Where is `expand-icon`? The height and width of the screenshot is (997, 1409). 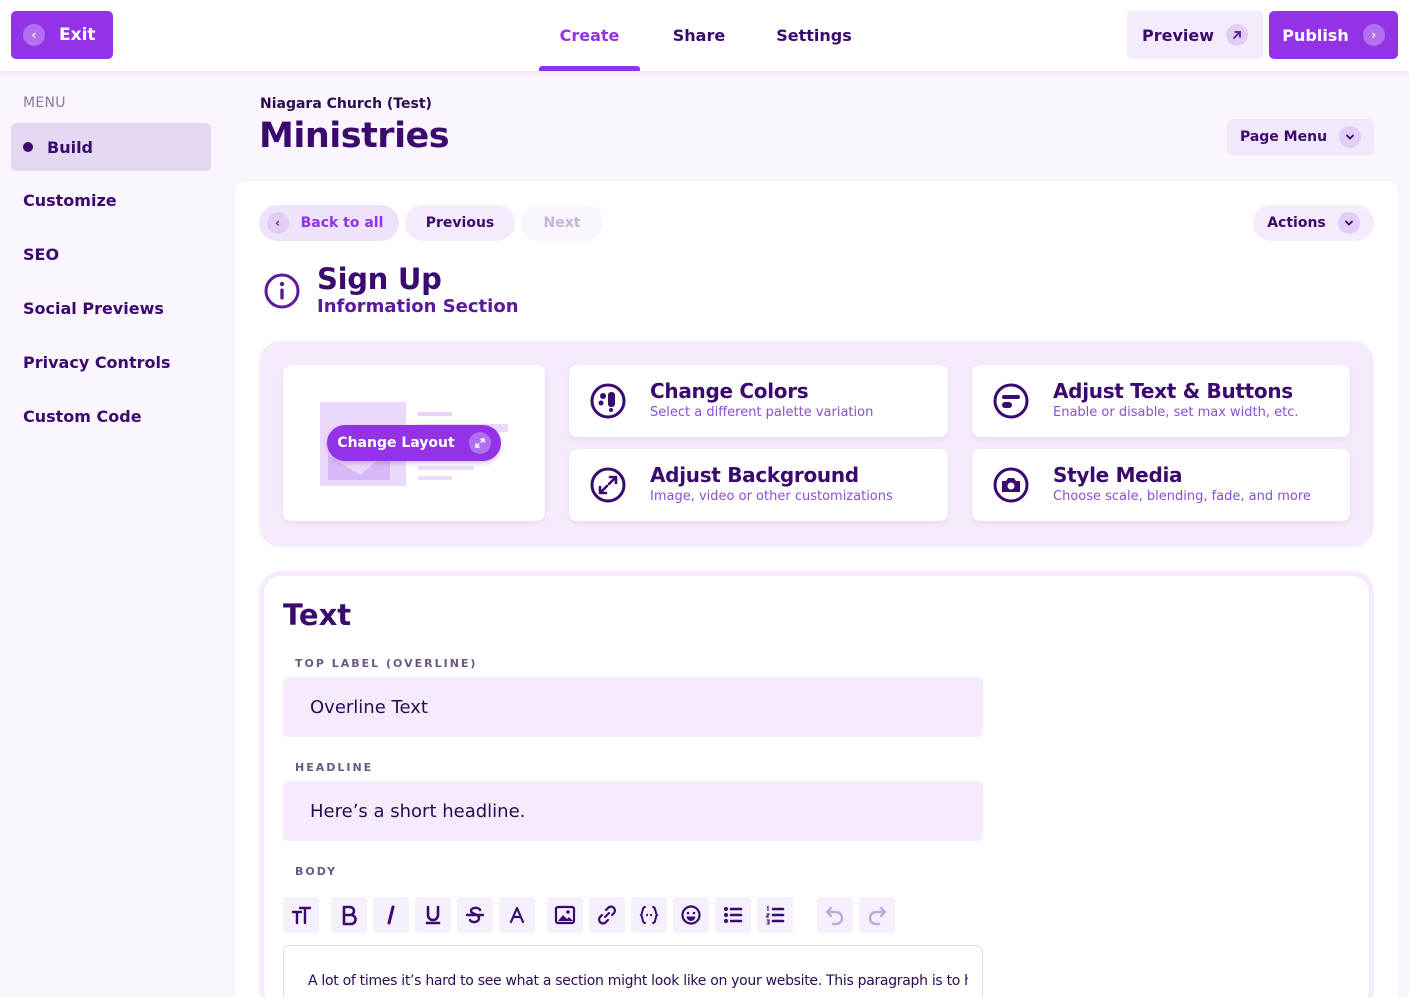
expand-icon is located at coordinates (608, 485).